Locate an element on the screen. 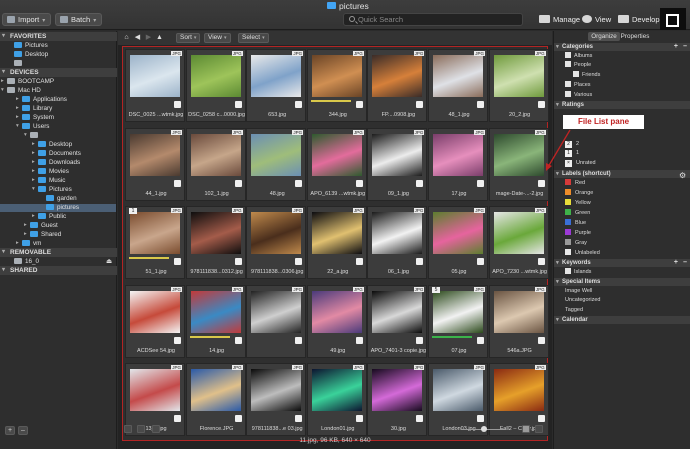 The width and height of the screenshot is (690, 449). thumbnail-cell: JPG APO_7230 ...wtmk.jpg is located at coordinates (518, 242).